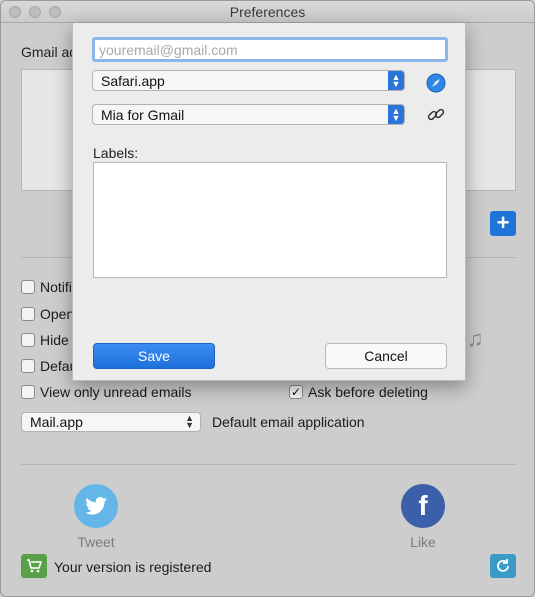 Image resolution: width=535 pixels, height=597 pixels. What do you see at coordinates (56, 287) in the screenshot?
I see `notifications-label: Notifi` at bounding box center [56, 287].